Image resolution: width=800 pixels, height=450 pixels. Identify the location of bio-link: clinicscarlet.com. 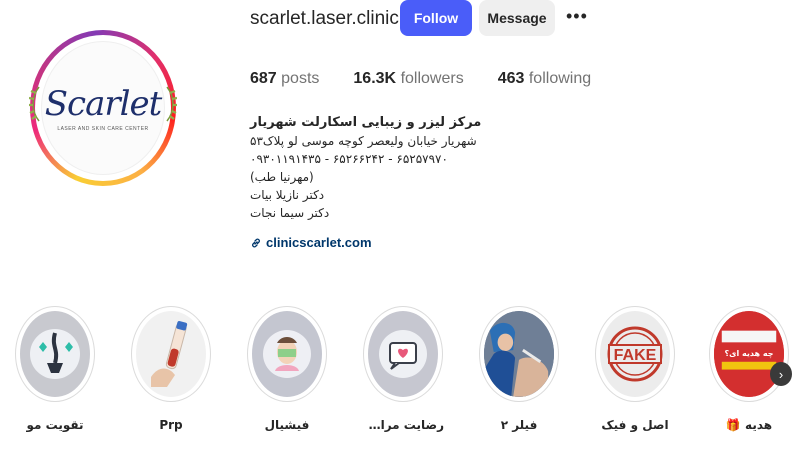
(311, 242).